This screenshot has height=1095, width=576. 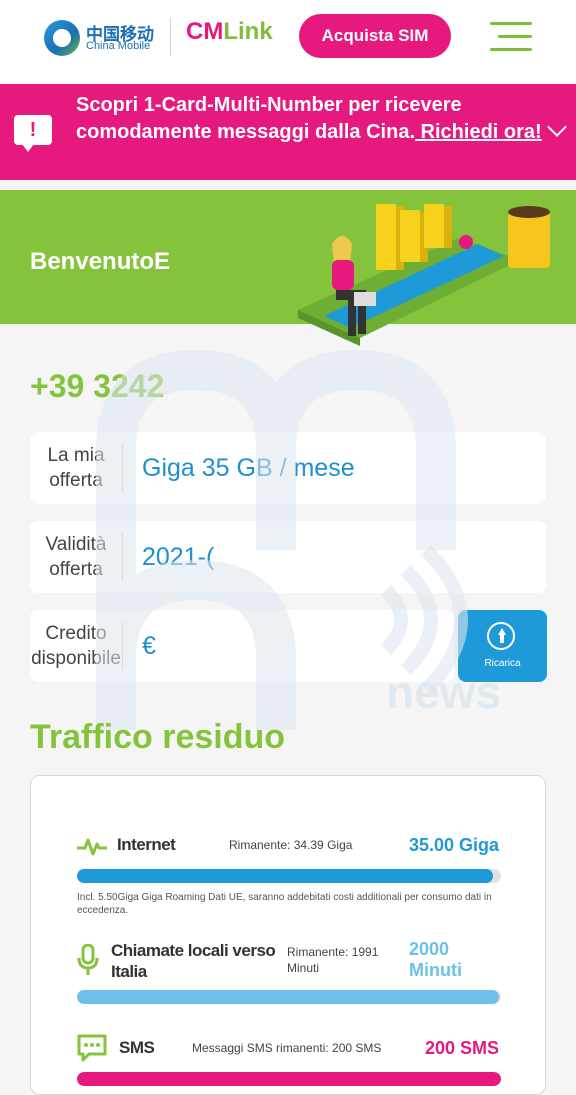 I want to click on credit-label: Credito disponibile, so click(x=76, y=646).